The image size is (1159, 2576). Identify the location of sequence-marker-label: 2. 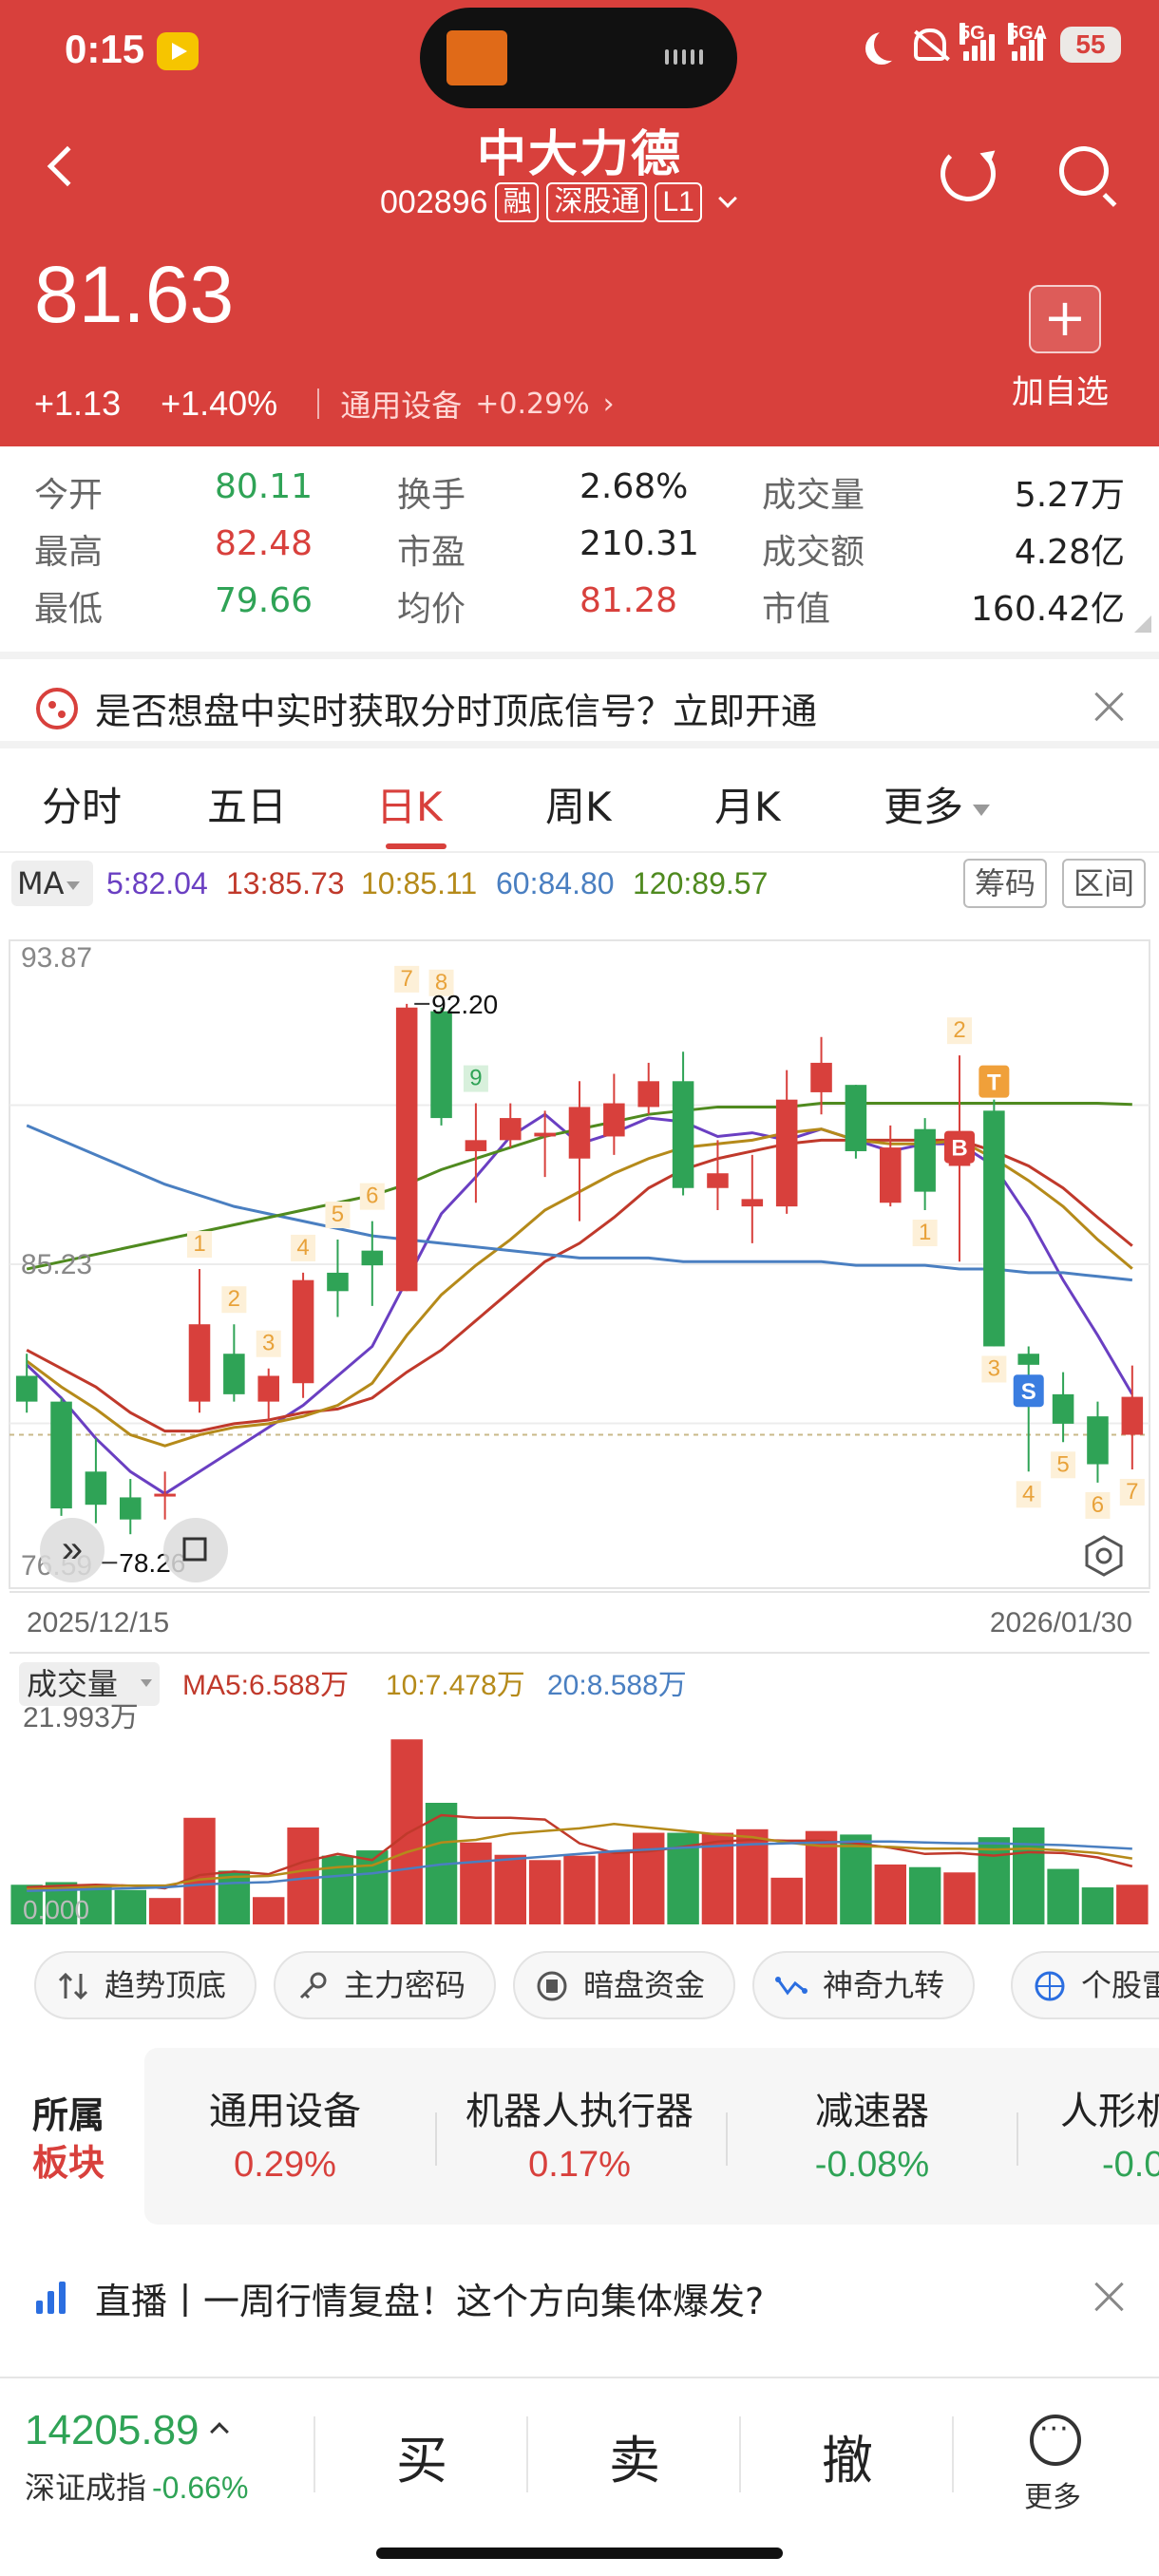
(959, 1030).